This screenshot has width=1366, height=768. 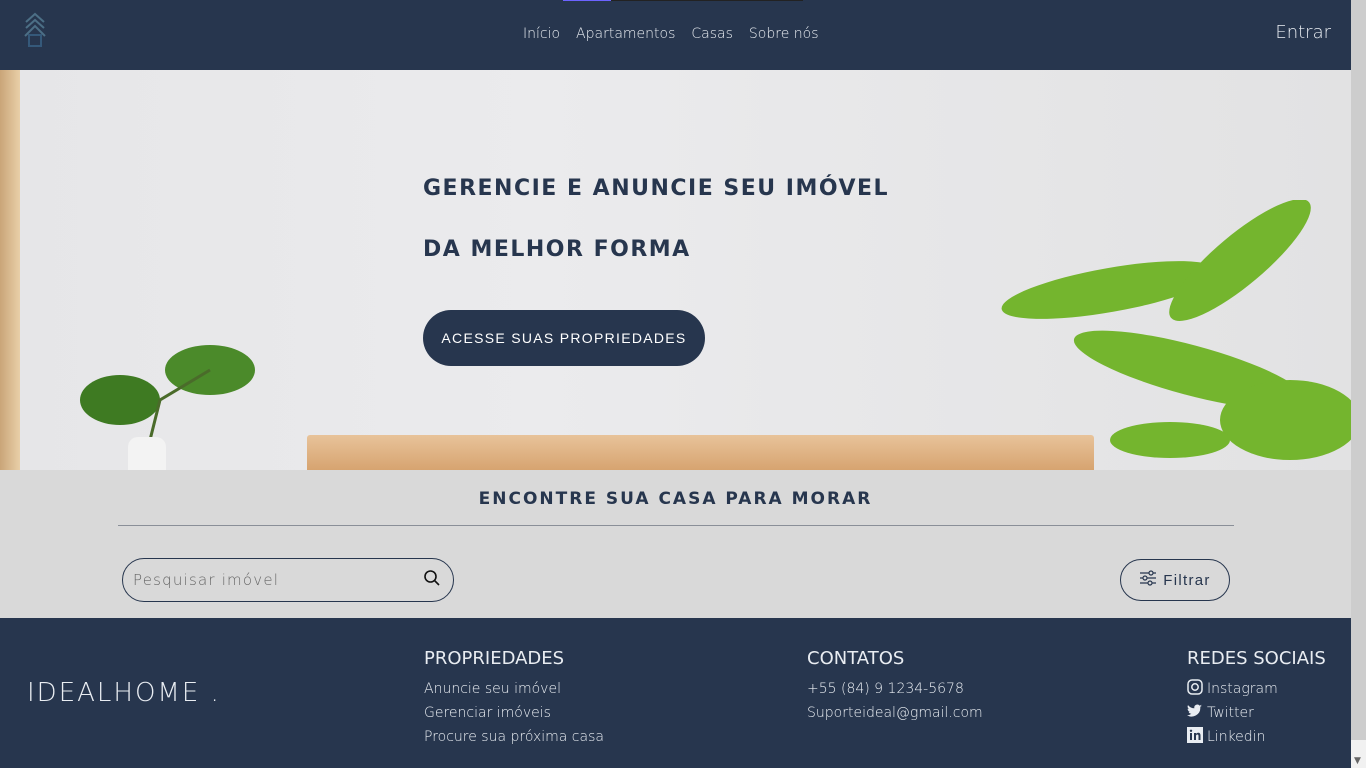 I want to click on nav-sobre: Sobre nós, so click(x=784, y=34).